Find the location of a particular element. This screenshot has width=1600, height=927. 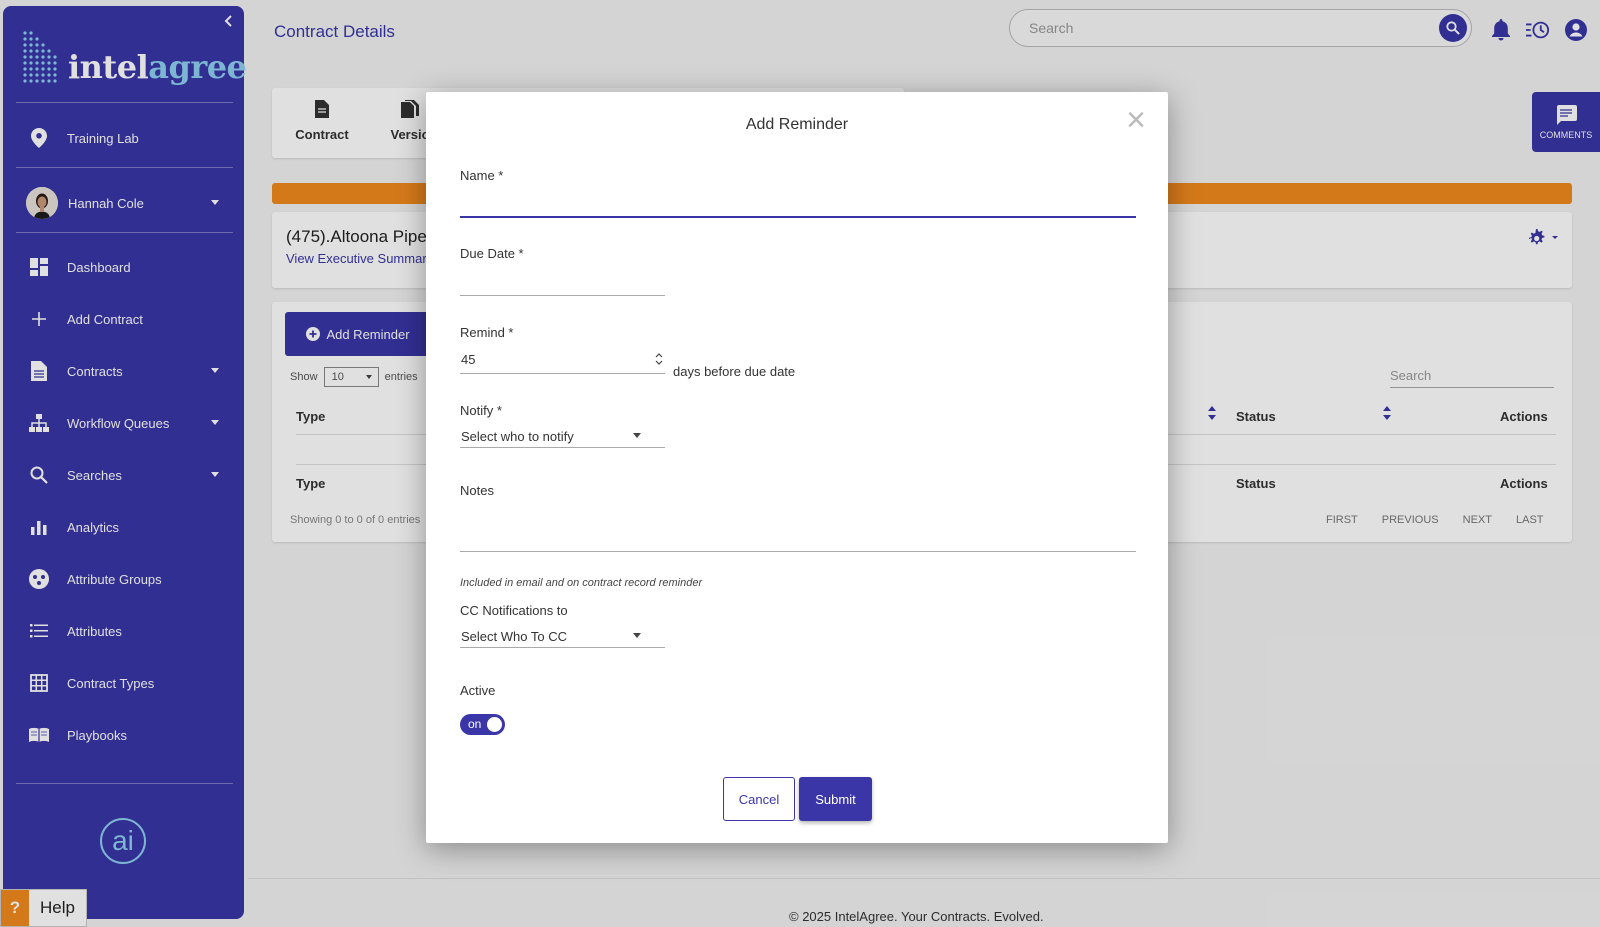

remind-label: Remind * is located at coordinates (487, 332).